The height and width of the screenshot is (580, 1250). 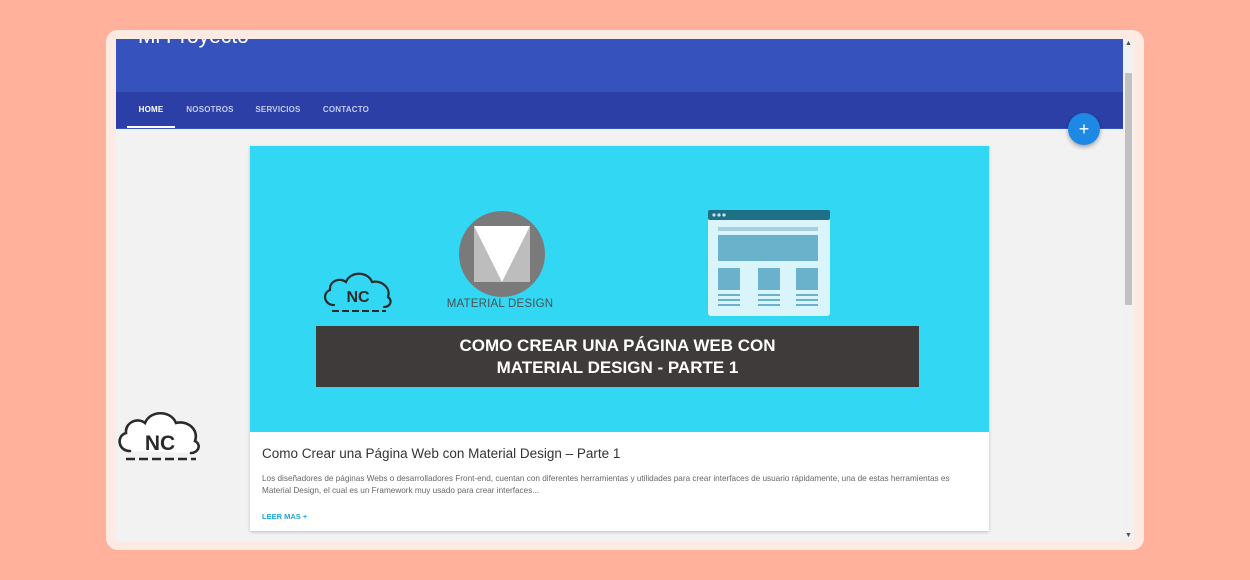 What do you see at coordinates (278, 110) in the screenshot?
I see `tab-servicios: SERVICIOS` at bounding box center [278, 110].